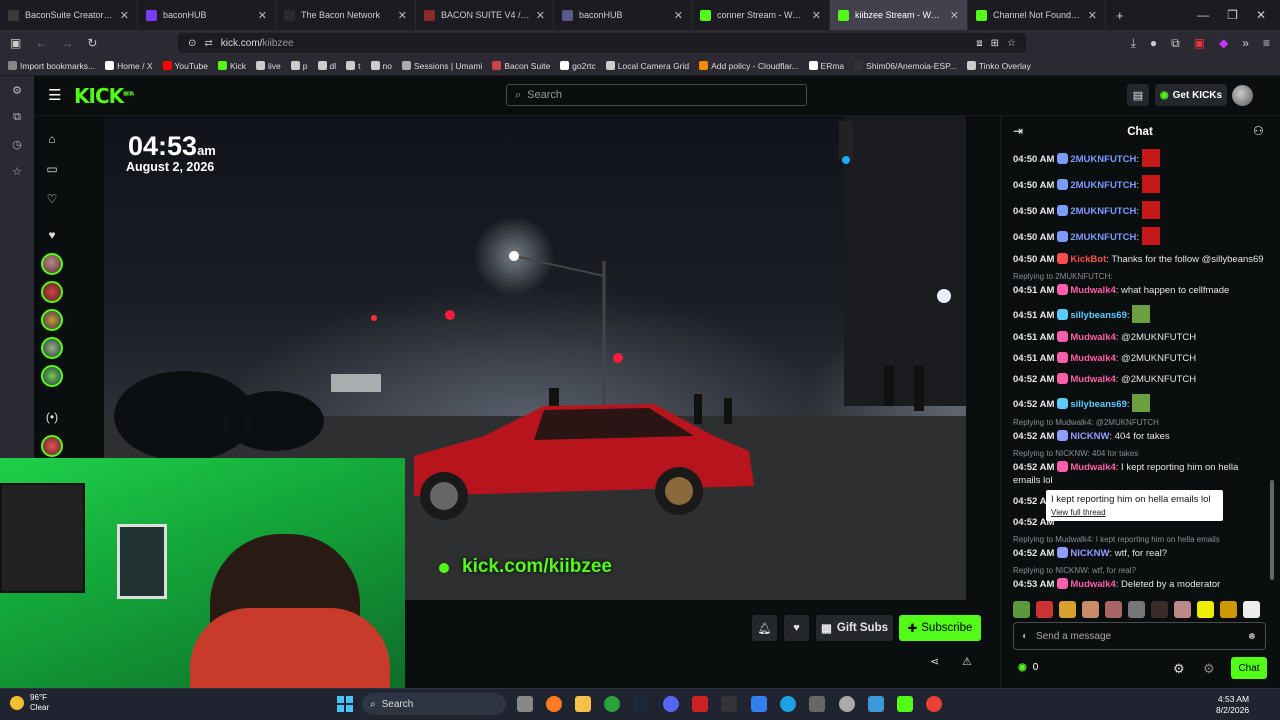  What do you see at coordinates (1199, 43) in the screenshot?
I see `extension-badge-icon: ▣` at bounding box center [1199, 43].